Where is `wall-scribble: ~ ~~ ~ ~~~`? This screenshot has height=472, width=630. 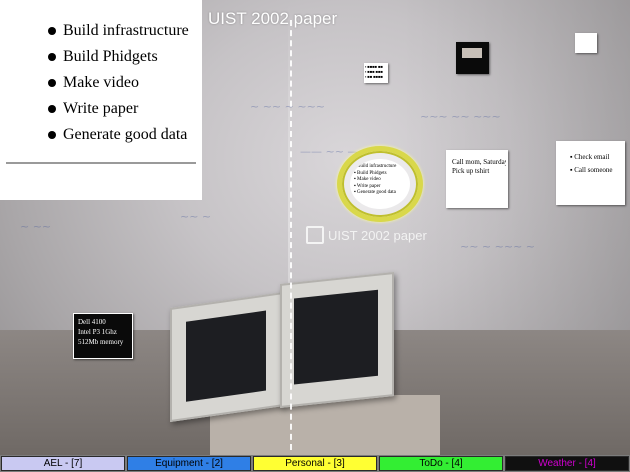
wall-scribble: ~ ~~ ~ ~~~ is located at coordinates (288, 106).